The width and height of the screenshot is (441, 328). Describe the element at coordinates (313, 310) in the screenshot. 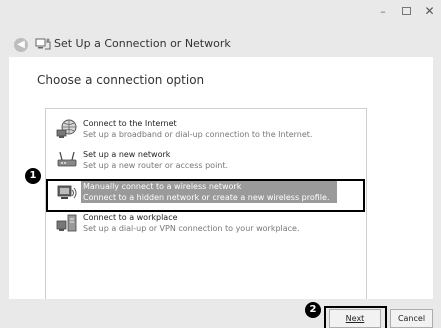

I see `callout-marker-2: 2` at that location.